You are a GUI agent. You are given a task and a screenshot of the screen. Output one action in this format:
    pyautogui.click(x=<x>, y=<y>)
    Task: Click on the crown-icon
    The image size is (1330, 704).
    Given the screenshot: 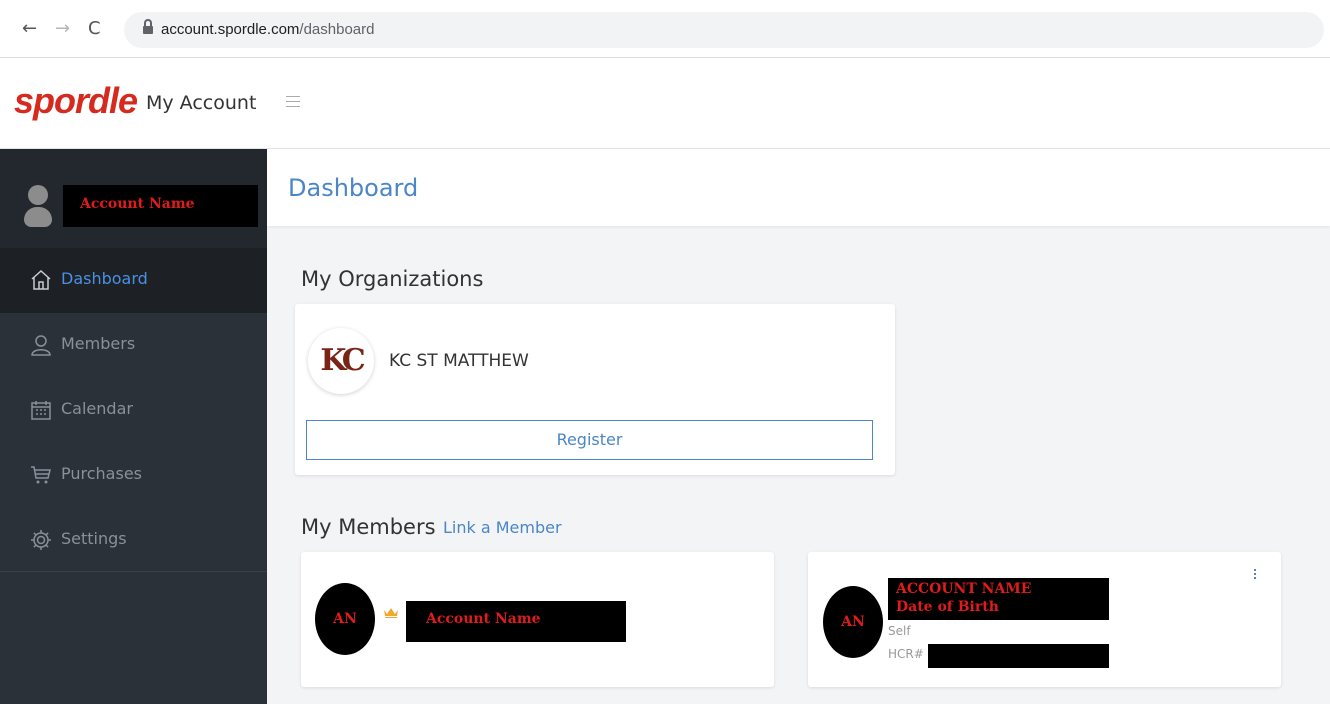 What is the action you would take?
    pyautogui.click(x=391, y=613)
    